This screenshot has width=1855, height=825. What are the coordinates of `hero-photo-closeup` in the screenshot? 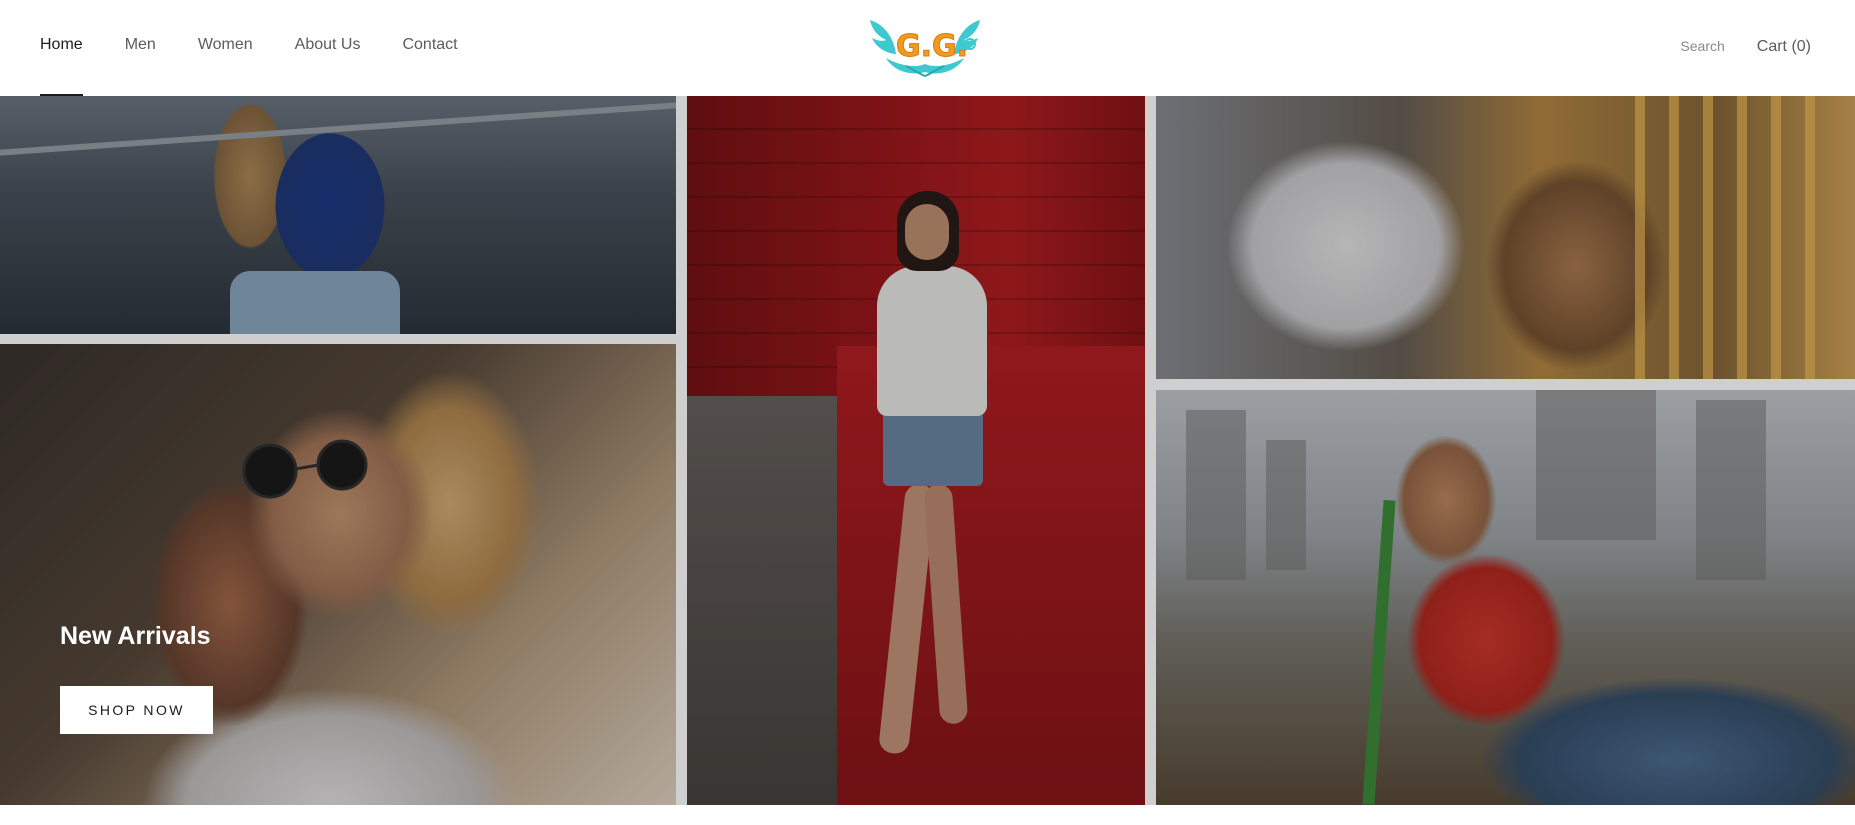 It's located at (1505, 237).